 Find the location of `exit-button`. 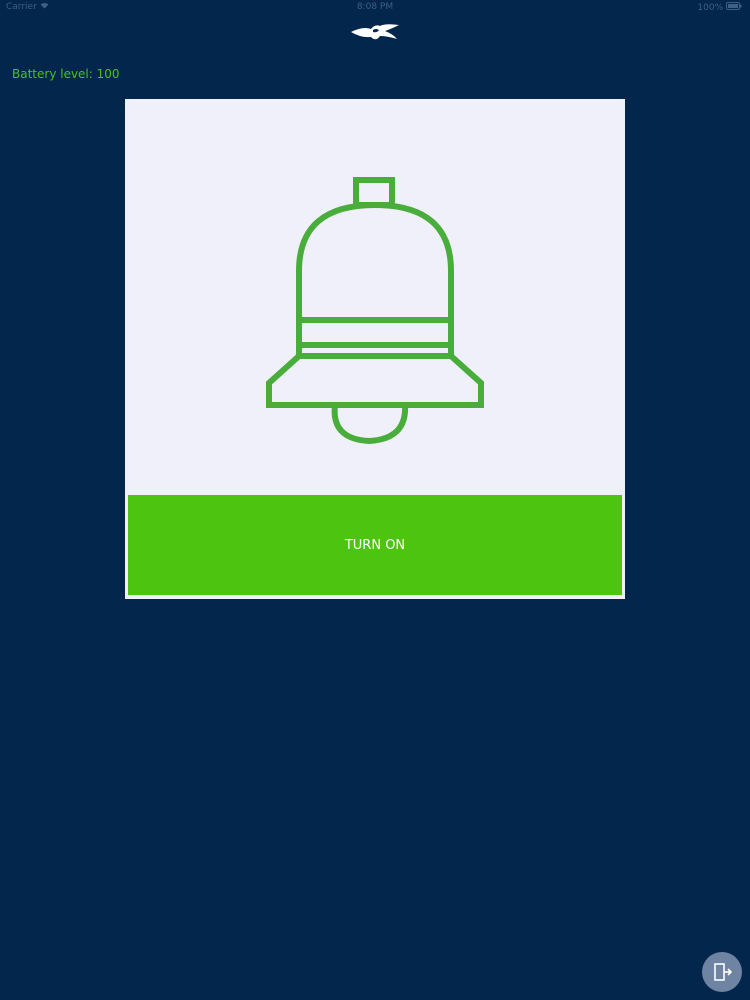

exit-button is located at coordinates (722, 972).